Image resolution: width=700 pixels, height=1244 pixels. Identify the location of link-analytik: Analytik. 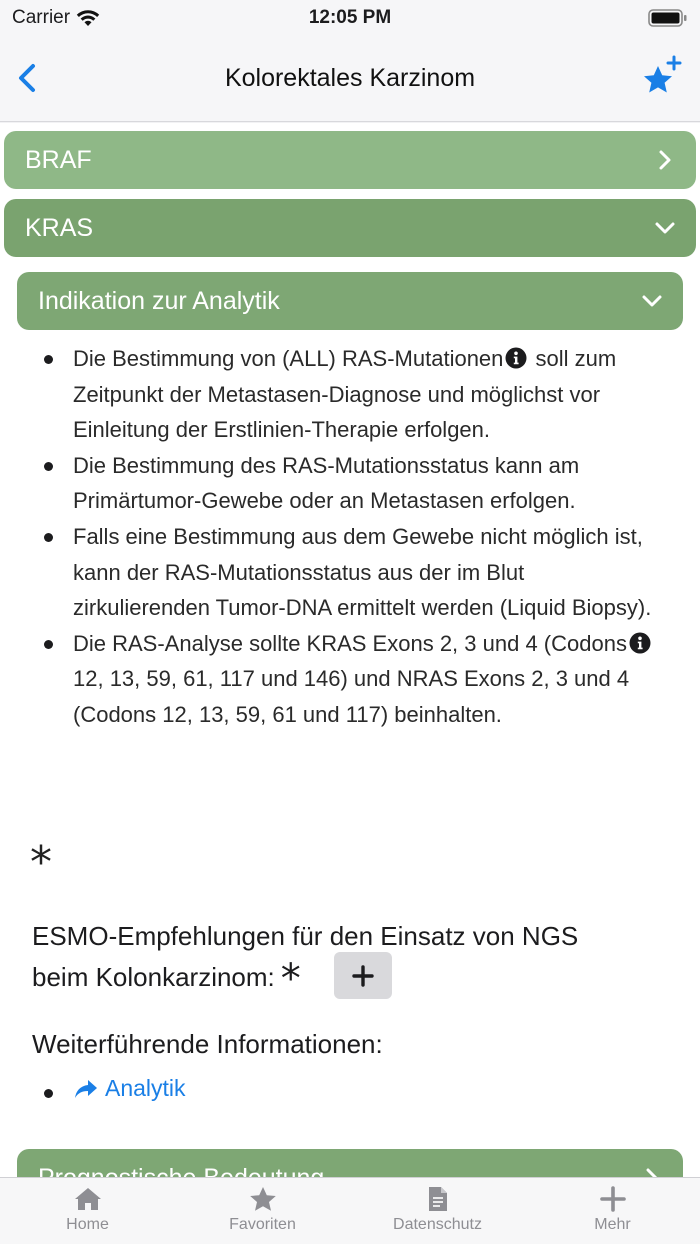
(113, 1088).